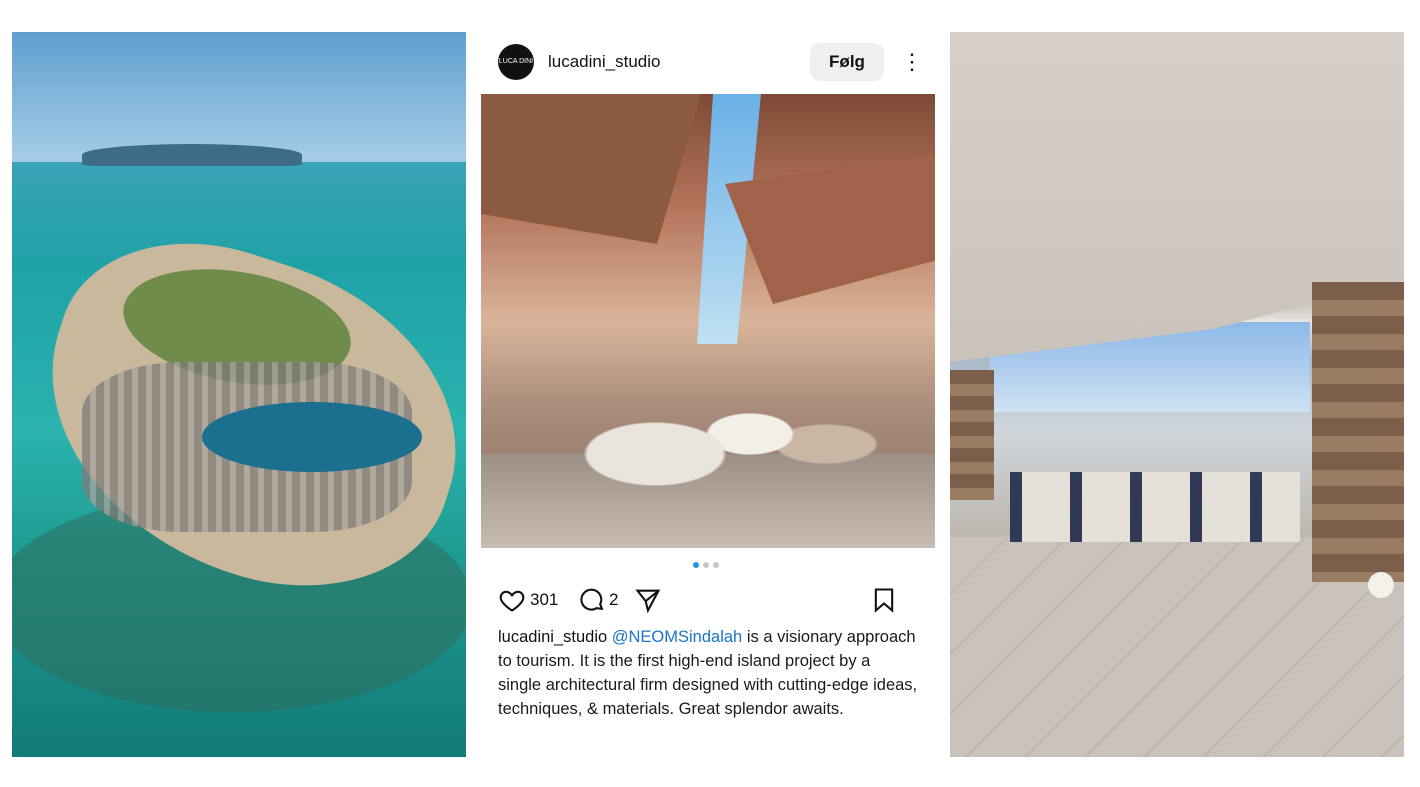 The image size is (1420, 787). What do you see at coordinates (677, 637) in the screenshot?
I see `caption-mention-link: @NEOMSindalah` at bounding box center [677, 637].